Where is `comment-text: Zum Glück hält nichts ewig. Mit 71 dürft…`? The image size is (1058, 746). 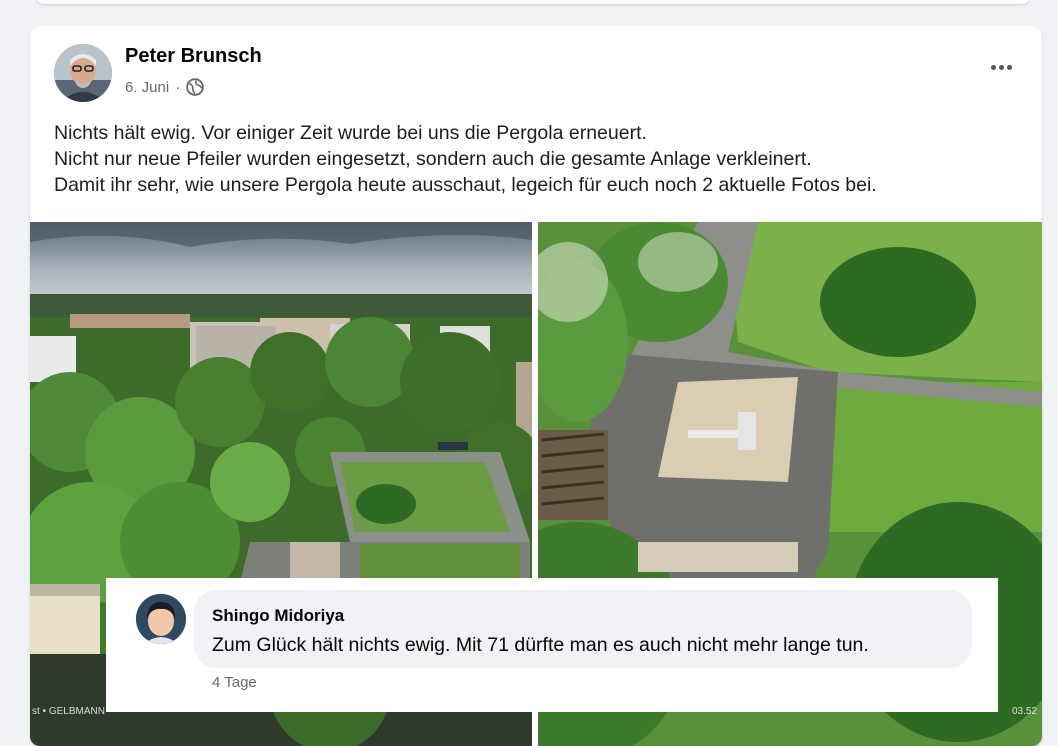
comment-text: Zum Glück hält nichts ewig. Mit 71 dürft… is located at coordinates (540, 645).